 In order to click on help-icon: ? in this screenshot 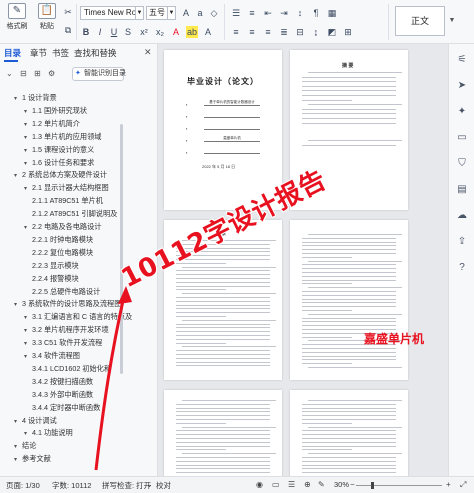, I will do `click(462, 268)`.